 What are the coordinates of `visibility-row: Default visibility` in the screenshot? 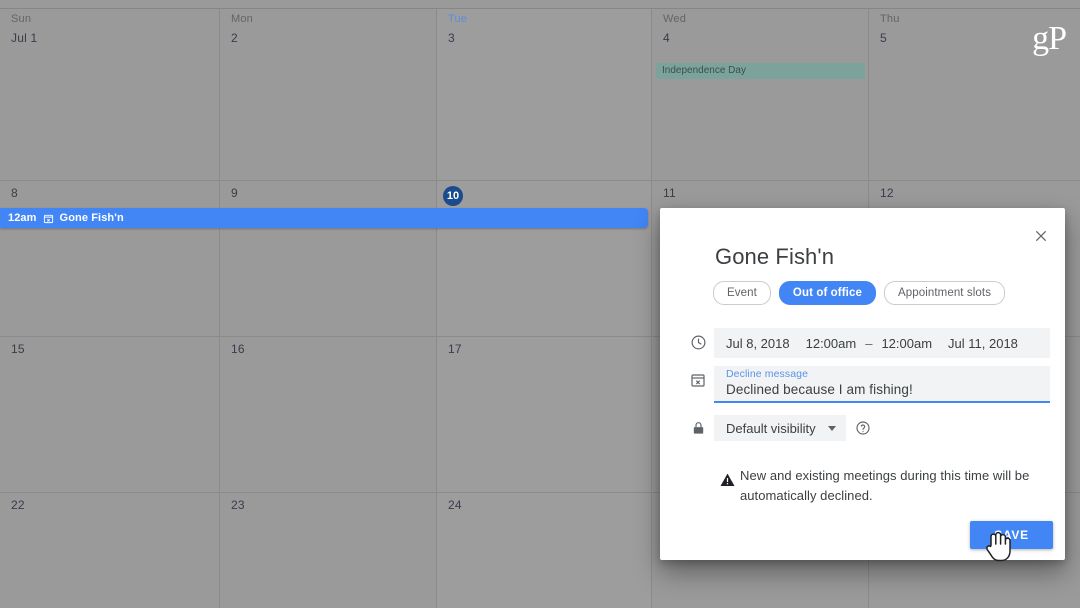 It's located at (866, 428).